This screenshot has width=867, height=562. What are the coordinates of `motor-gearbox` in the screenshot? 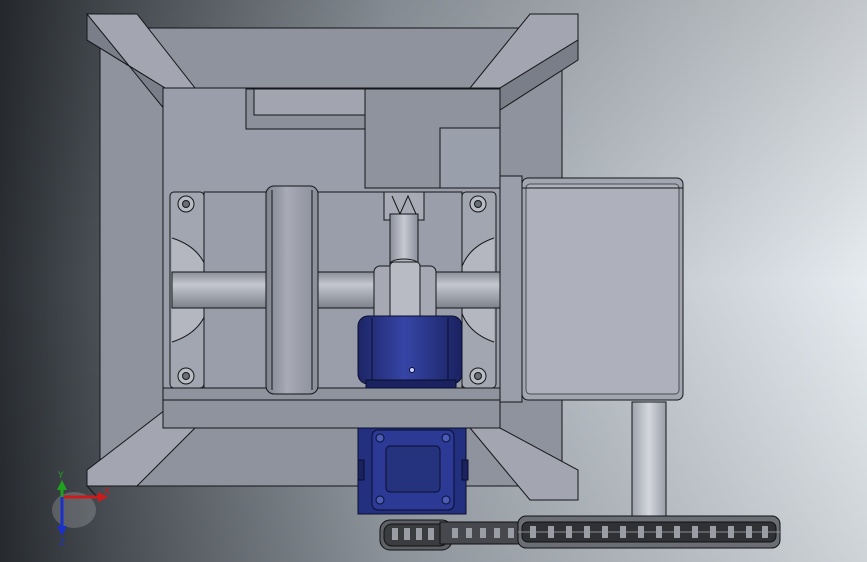 It's located at (413, 471).